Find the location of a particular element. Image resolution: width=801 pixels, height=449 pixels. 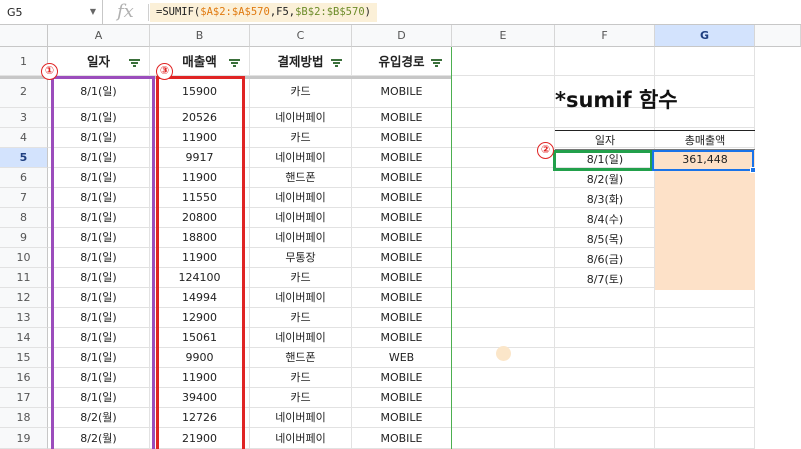

row-header-18: 18 is located at coordinates (24, 418).